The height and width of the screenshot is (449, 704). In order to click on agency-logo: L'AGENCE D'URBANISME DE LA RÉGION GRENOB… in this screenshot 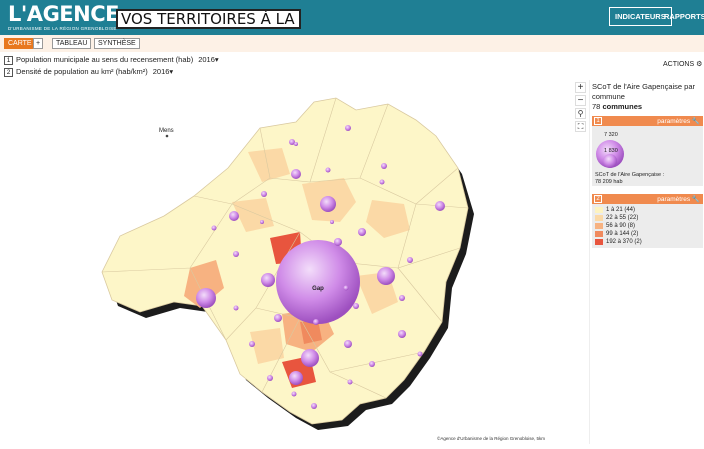, I will do `click(63, 17)`.